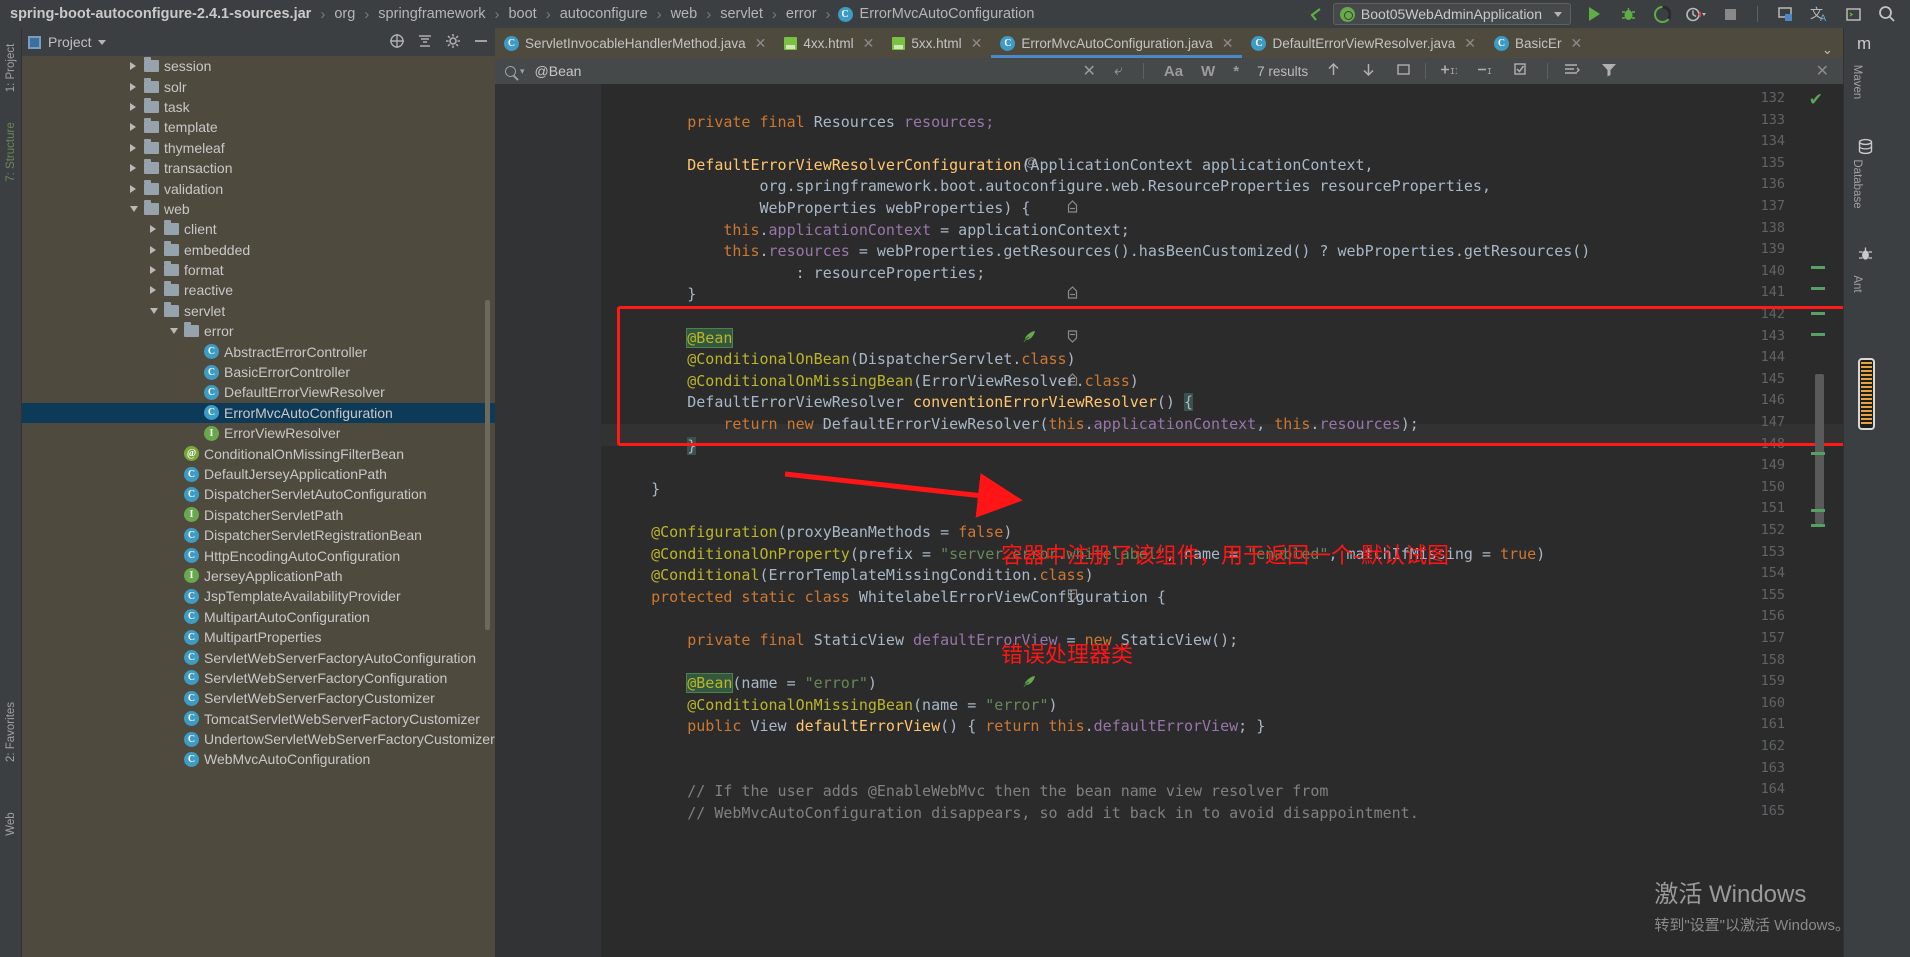 This screenshot has width=1910, height=957. I want to click on tree-item: error, so click(258, 331).